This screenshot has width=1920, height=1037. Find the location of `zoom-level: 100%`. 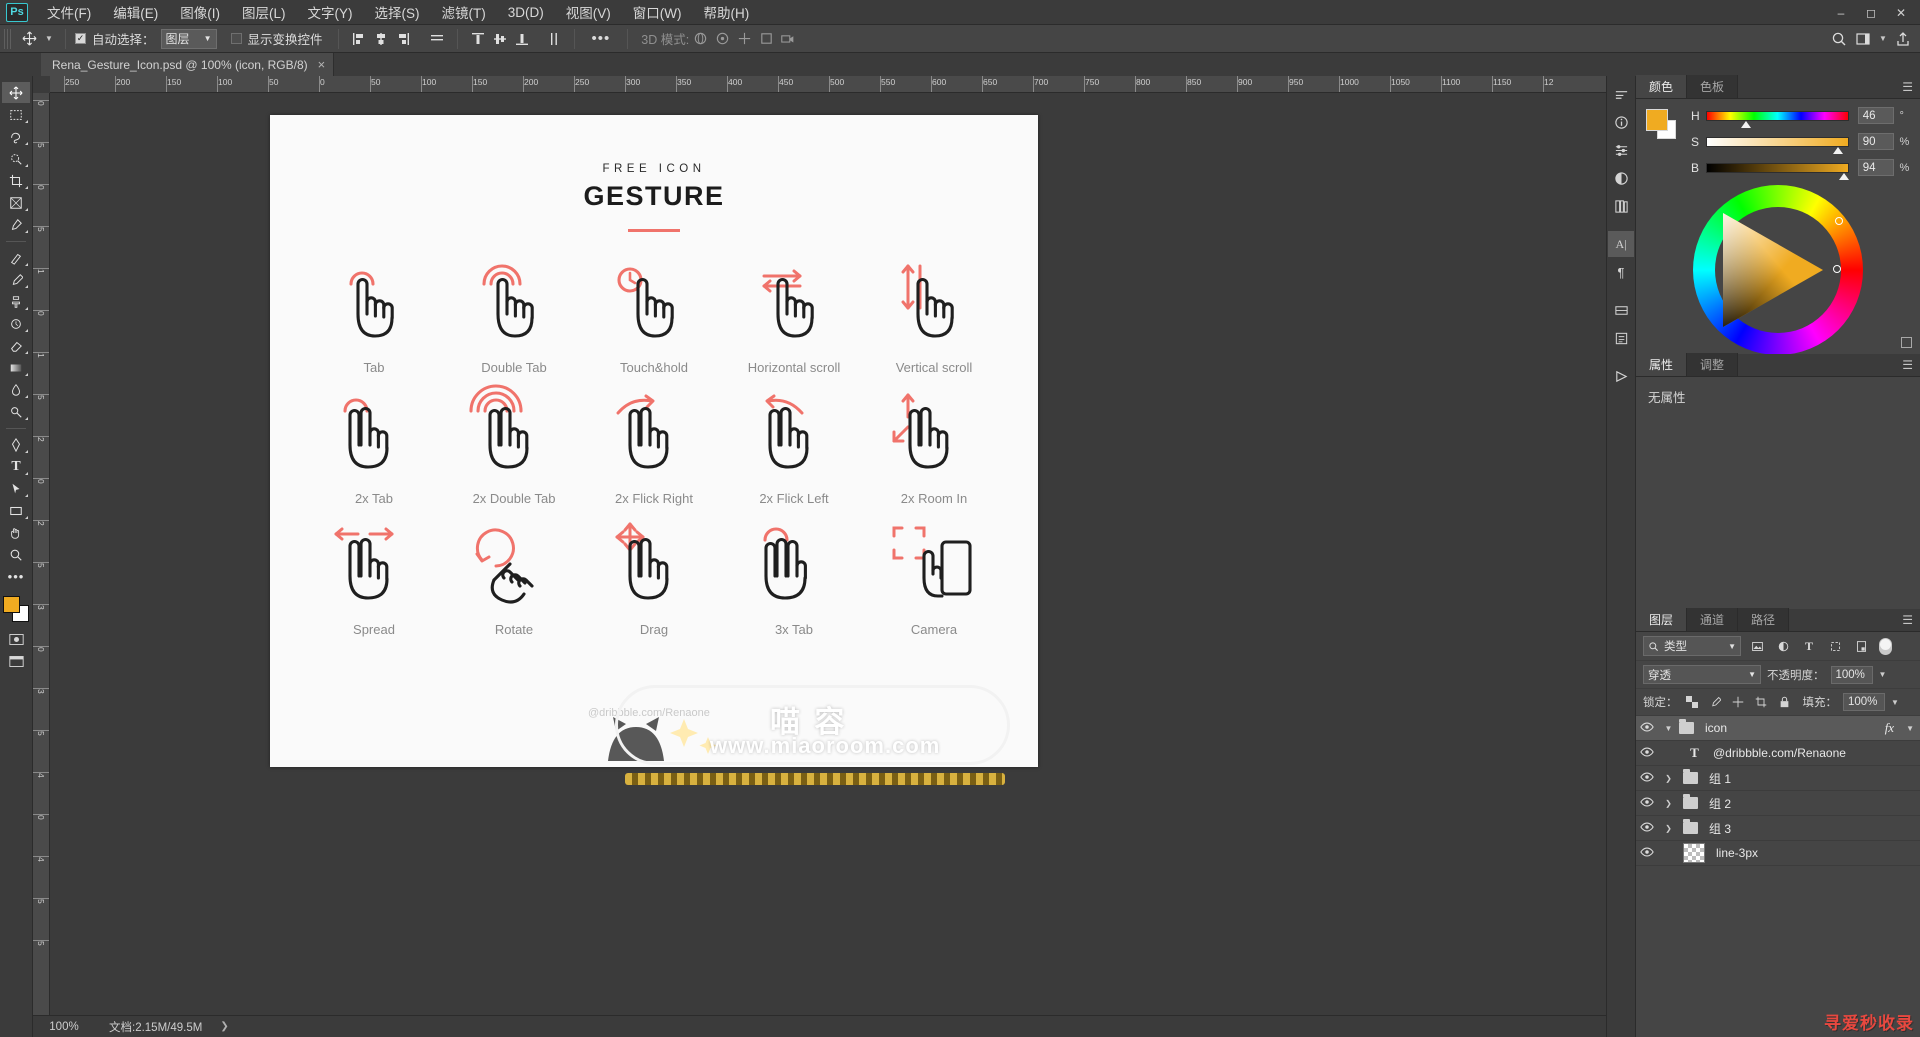

zoom-level: 100% is located at coordinates (64, 1027).